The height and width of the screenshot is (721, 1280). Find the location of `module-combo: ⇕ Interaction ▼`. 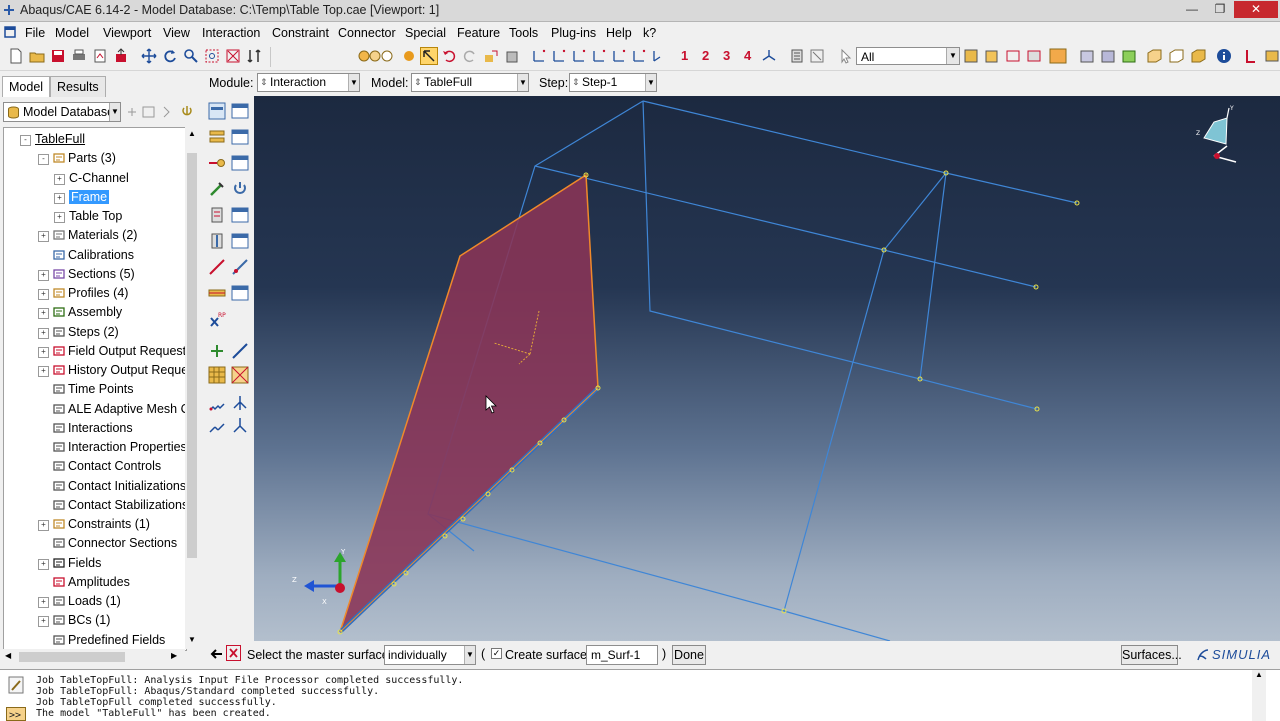

module-combo: ⇕ Interaction ▼ is located at coordinates (308, 82).